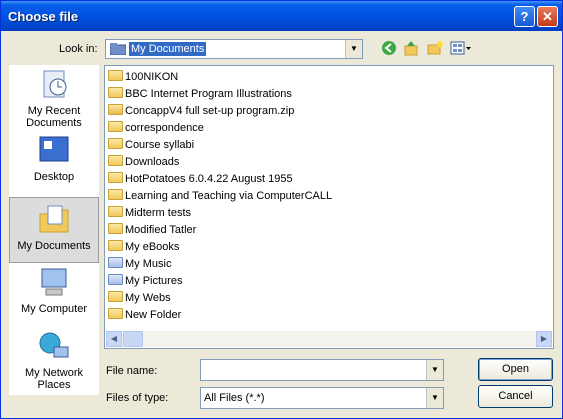 This screenshot has height=419, width=563. Describe the element at coordinates (229, 196) in the screenshot. I see `item-name: Learning and Teaching via ComputerCALL` at that location.